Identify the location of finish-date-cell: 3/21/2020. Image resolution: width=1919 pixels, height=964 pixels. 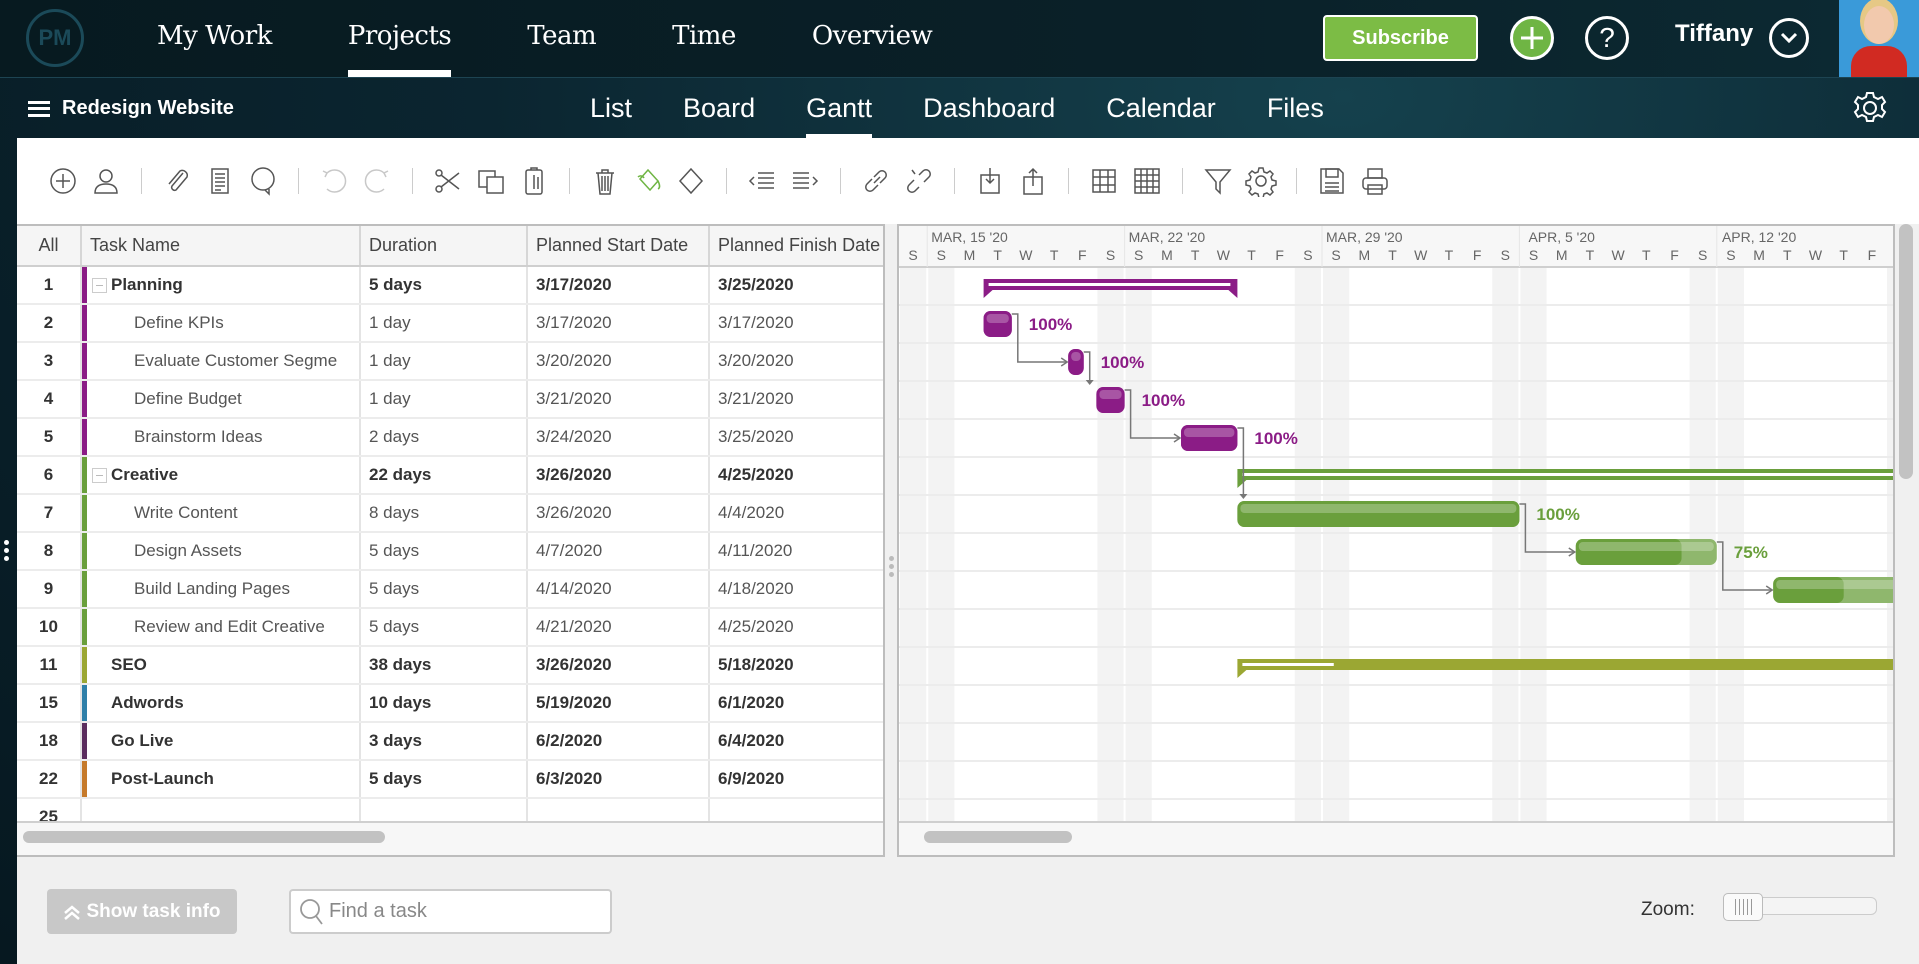
(796, 399).